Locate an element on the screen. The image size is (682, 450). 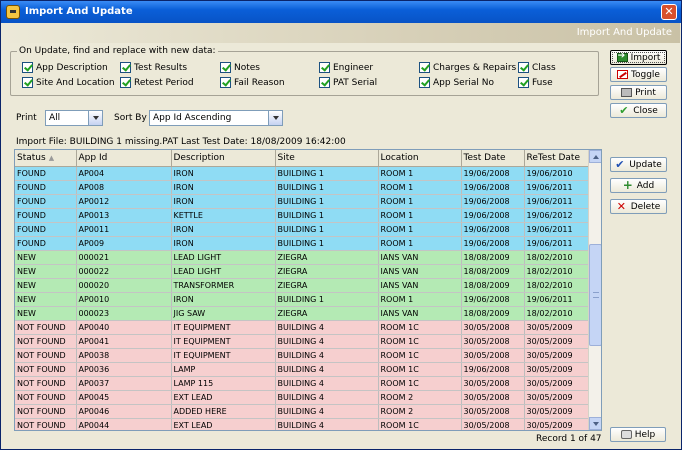
cell-app-id: AP004 is located at coordinates (124, 173).